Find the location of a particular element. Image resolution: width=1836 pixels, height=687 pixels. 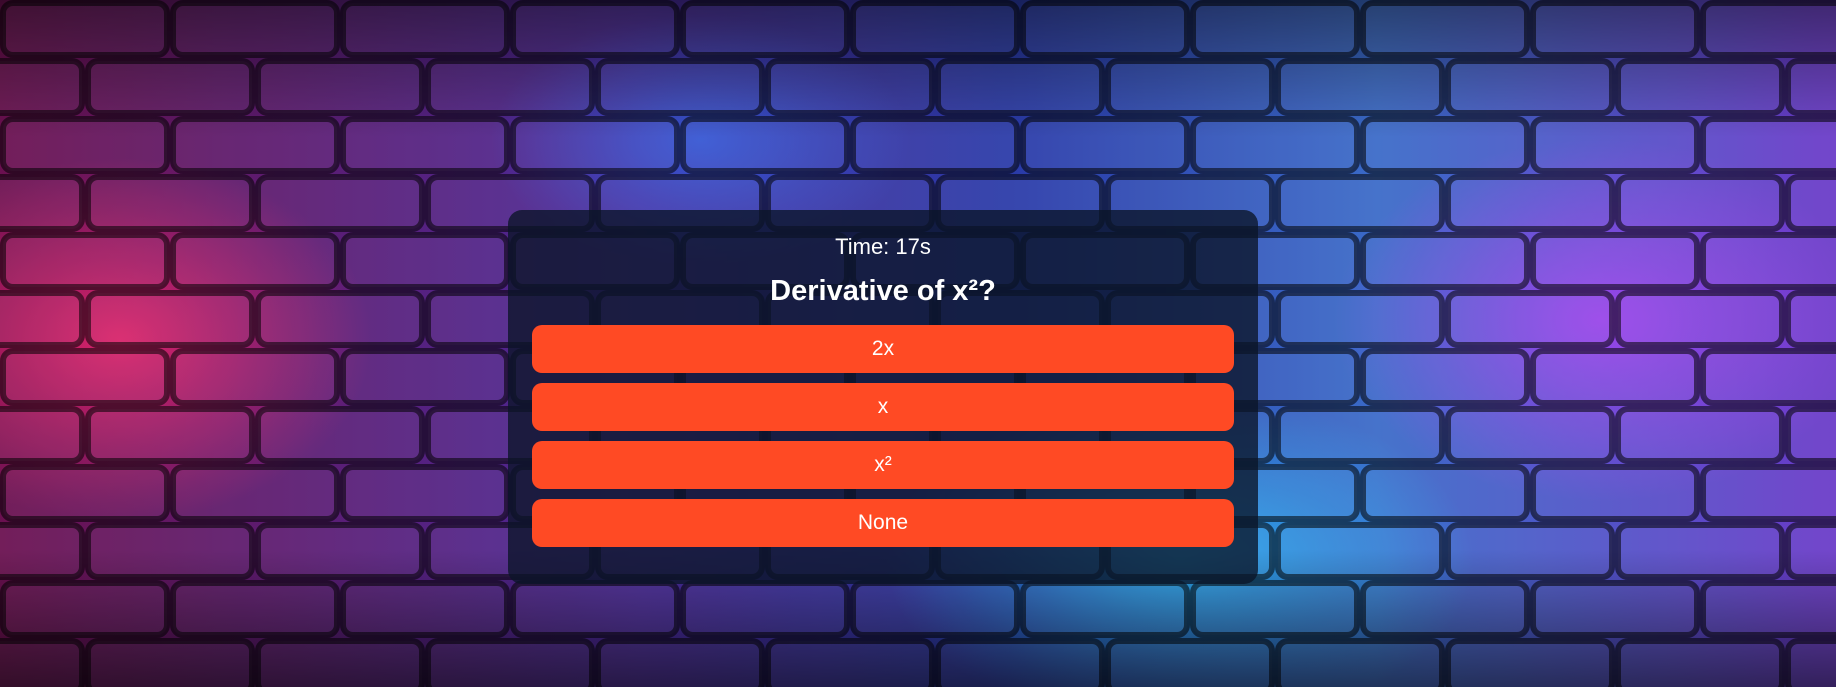

answer-option-x-squared: x² is located at coordinates (883, 465).